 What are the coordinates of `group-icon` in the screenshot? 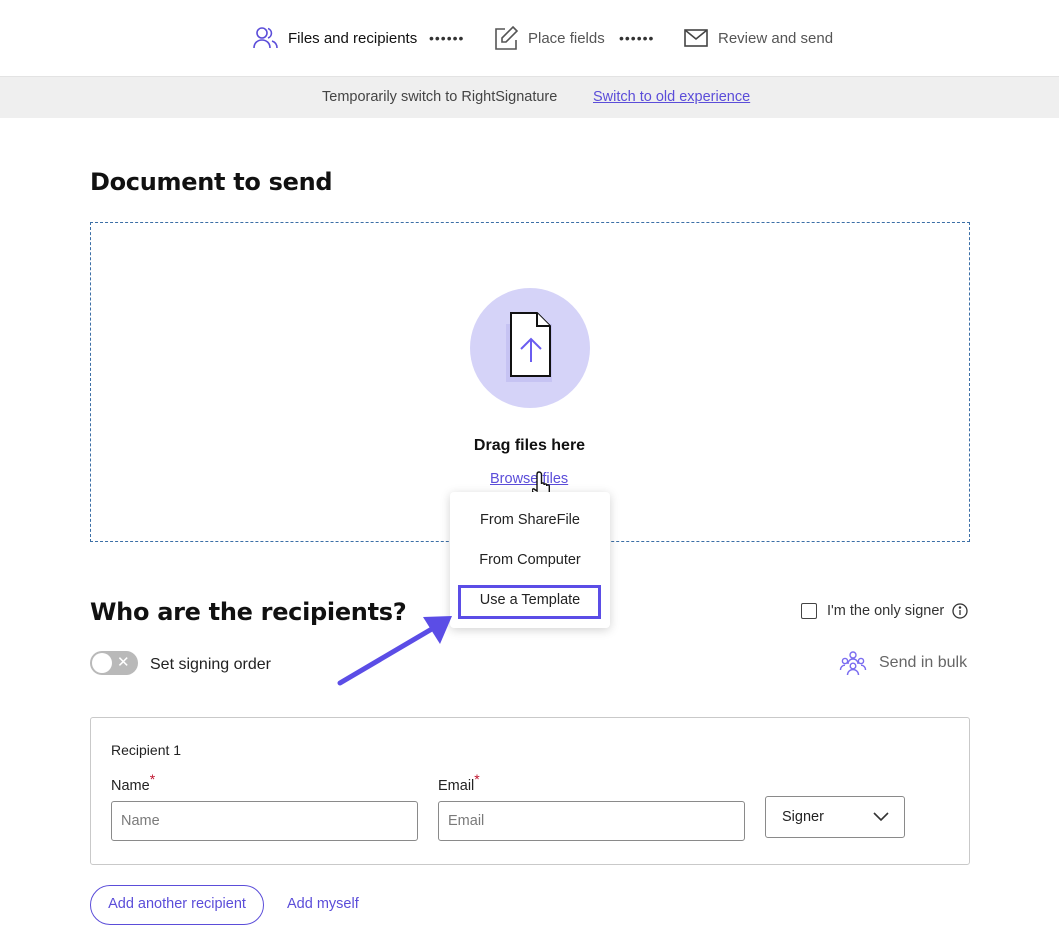 It's located at (853, 663).